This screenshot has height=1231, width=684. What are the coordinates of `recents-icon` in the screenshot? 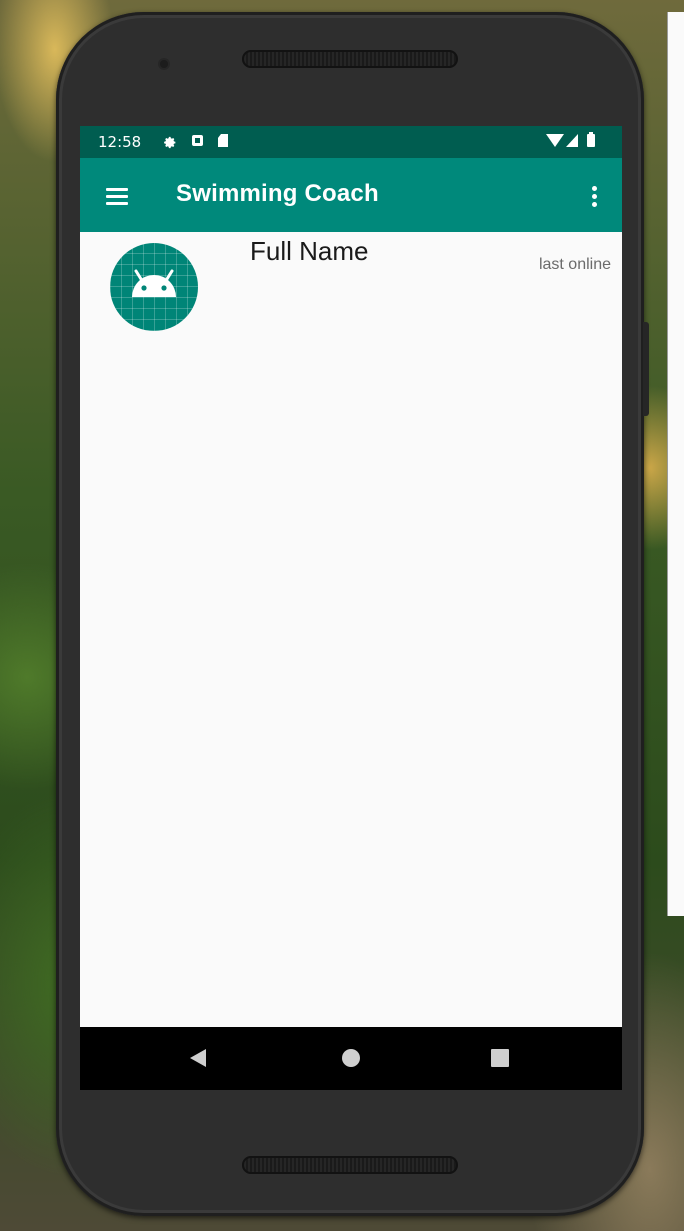 It's located at (500, 1058).